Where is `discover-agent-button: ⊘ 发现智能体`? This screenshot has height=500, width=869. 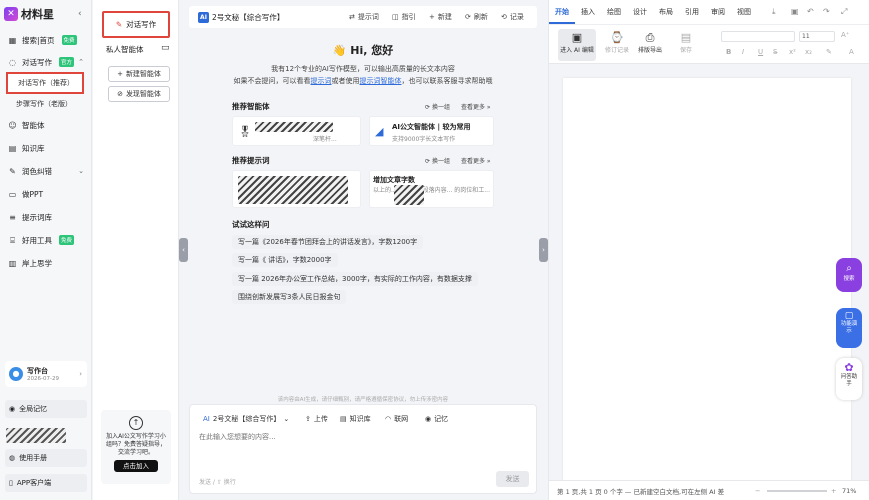 discover-agent-button: ⊘ 发现智能体 is located at coordinates (139, 94).